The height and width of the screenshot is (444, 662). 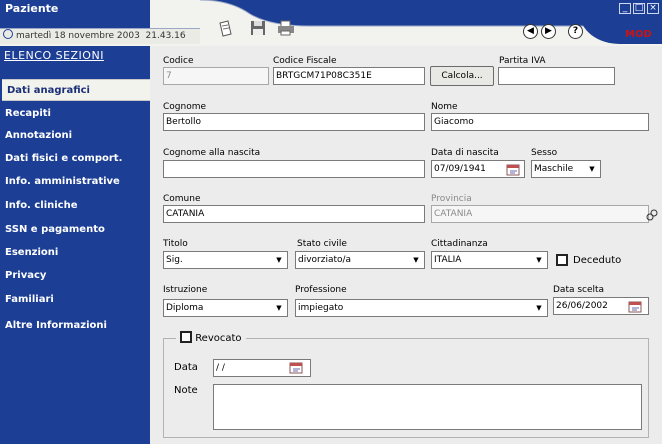 I want to click on data-scelta-value: 26/06/2002, so click(x=582, y=306).